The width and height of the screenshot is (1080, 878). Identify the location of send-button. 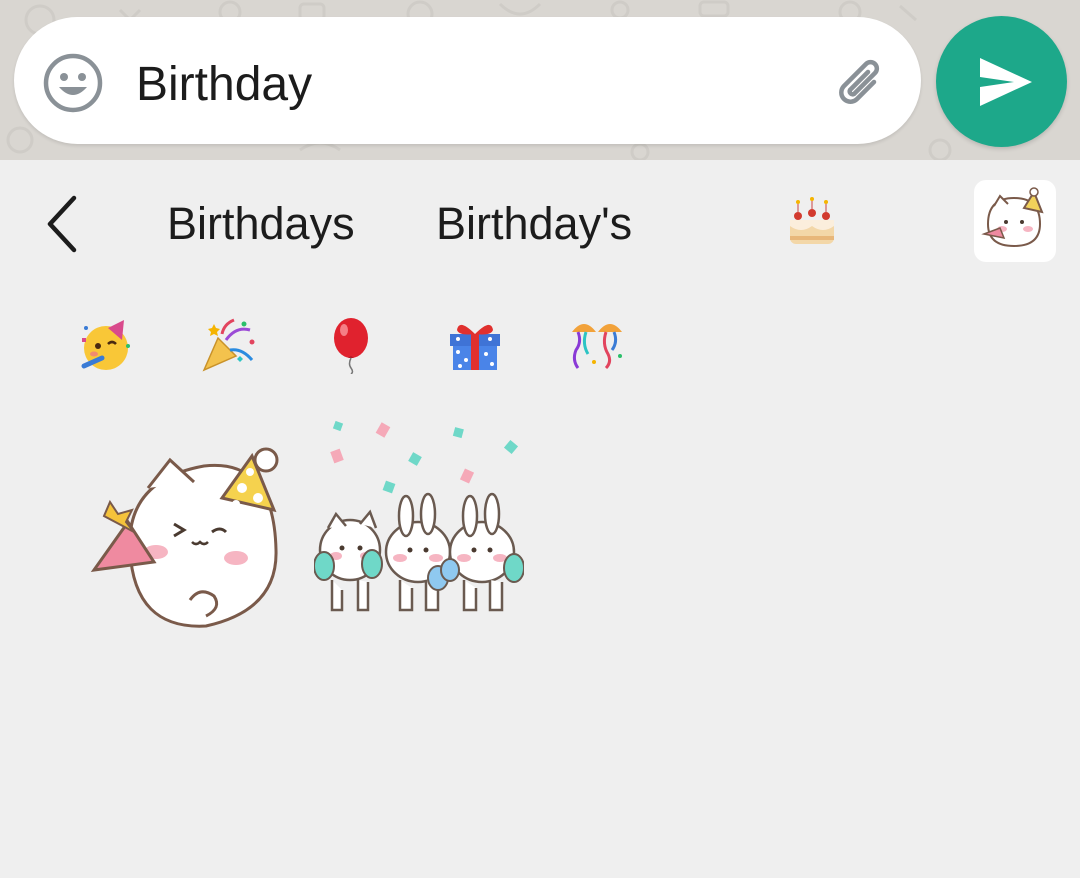
(1001, 81).